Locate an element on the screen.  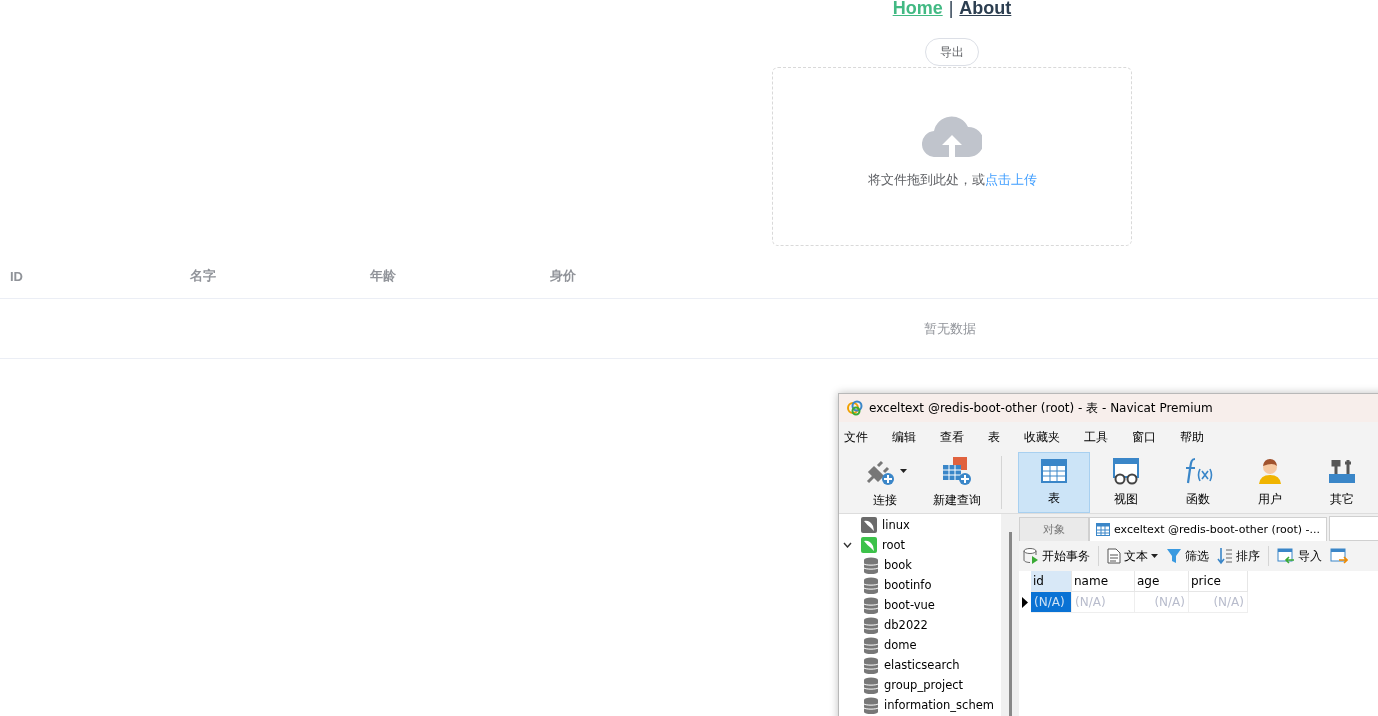
toolbar-button: 表 is located at coordinates (1054, 482).